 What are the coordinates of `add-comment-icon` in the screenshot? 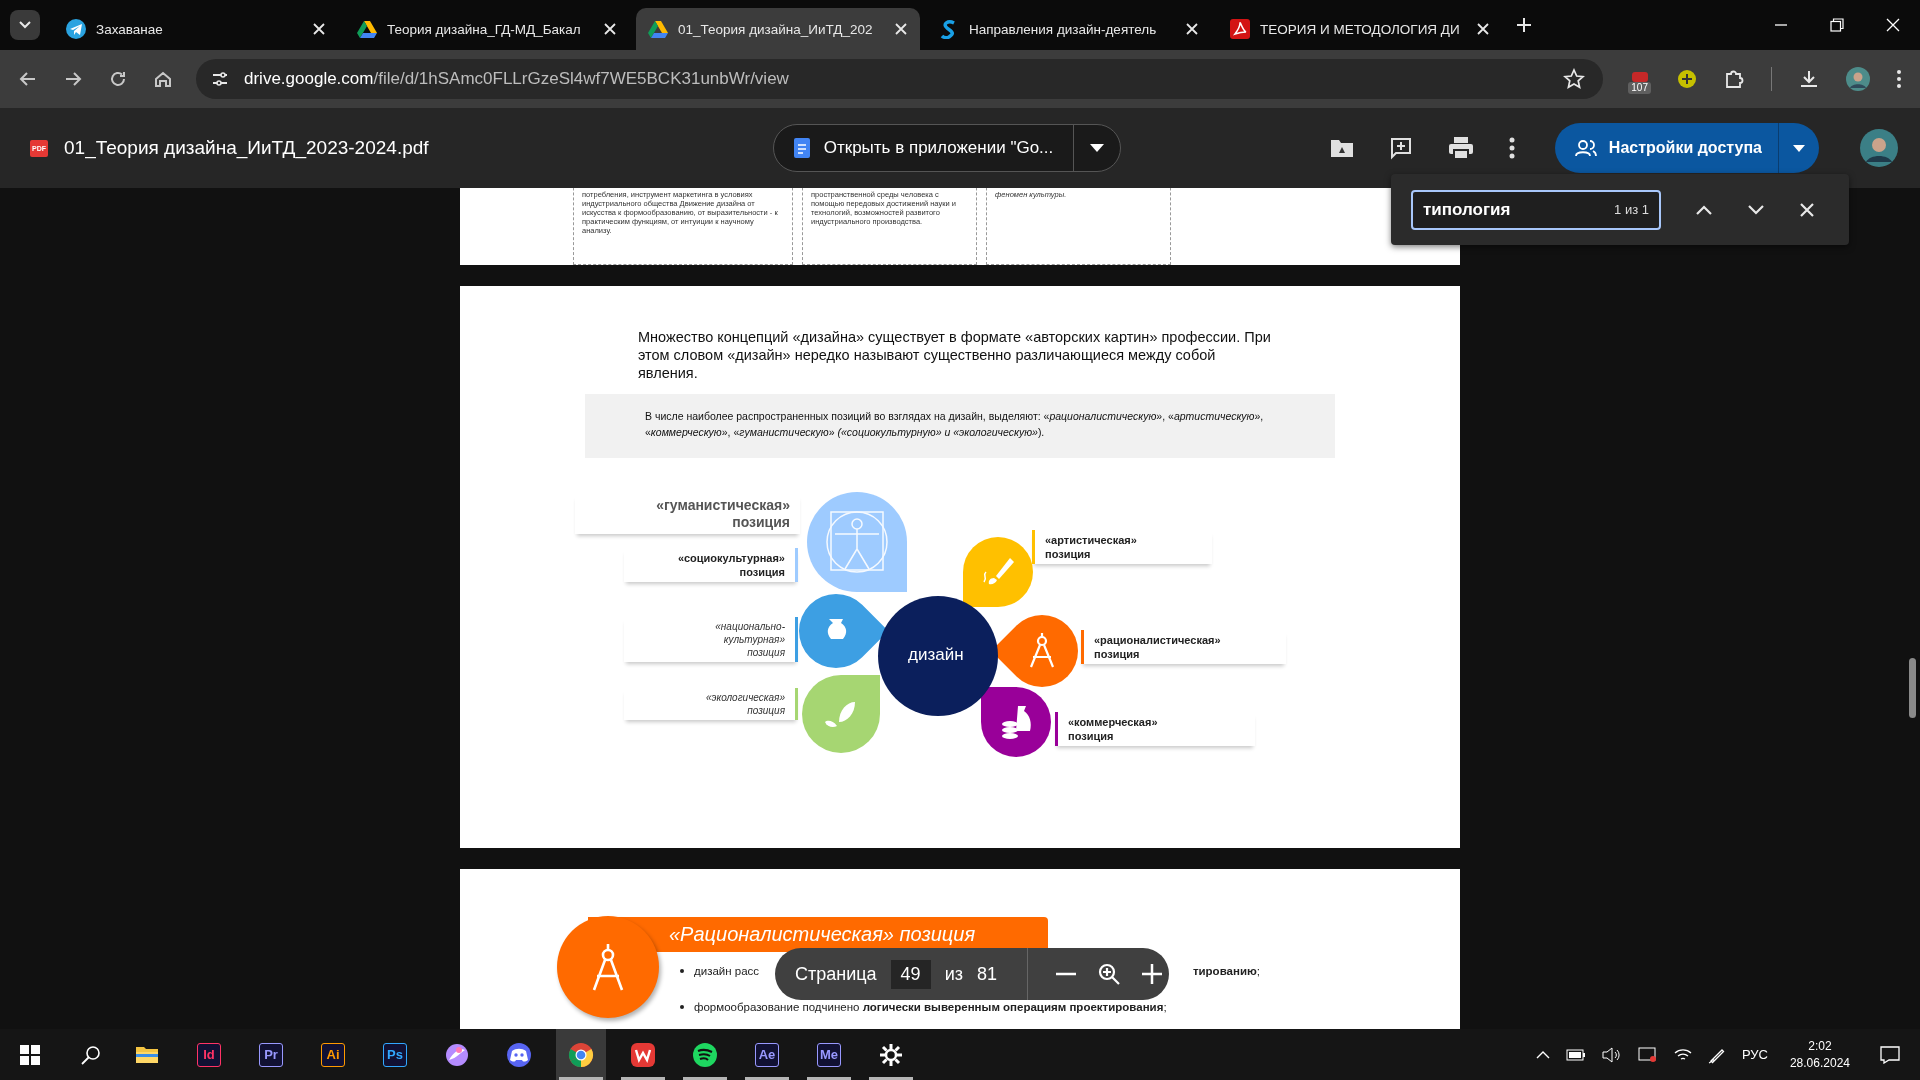 It's located at (1400, 148).